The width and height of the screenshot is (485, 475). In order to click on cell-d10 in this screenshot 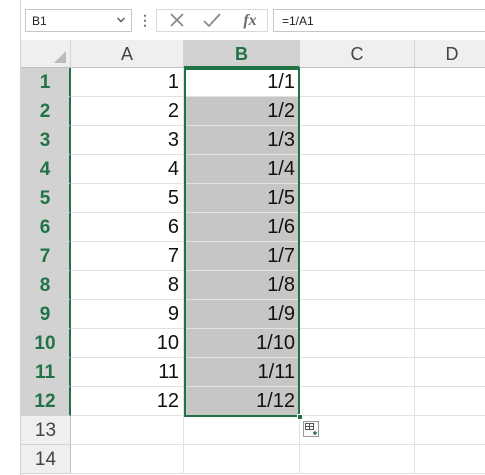, I will do `click(450, 343)`.